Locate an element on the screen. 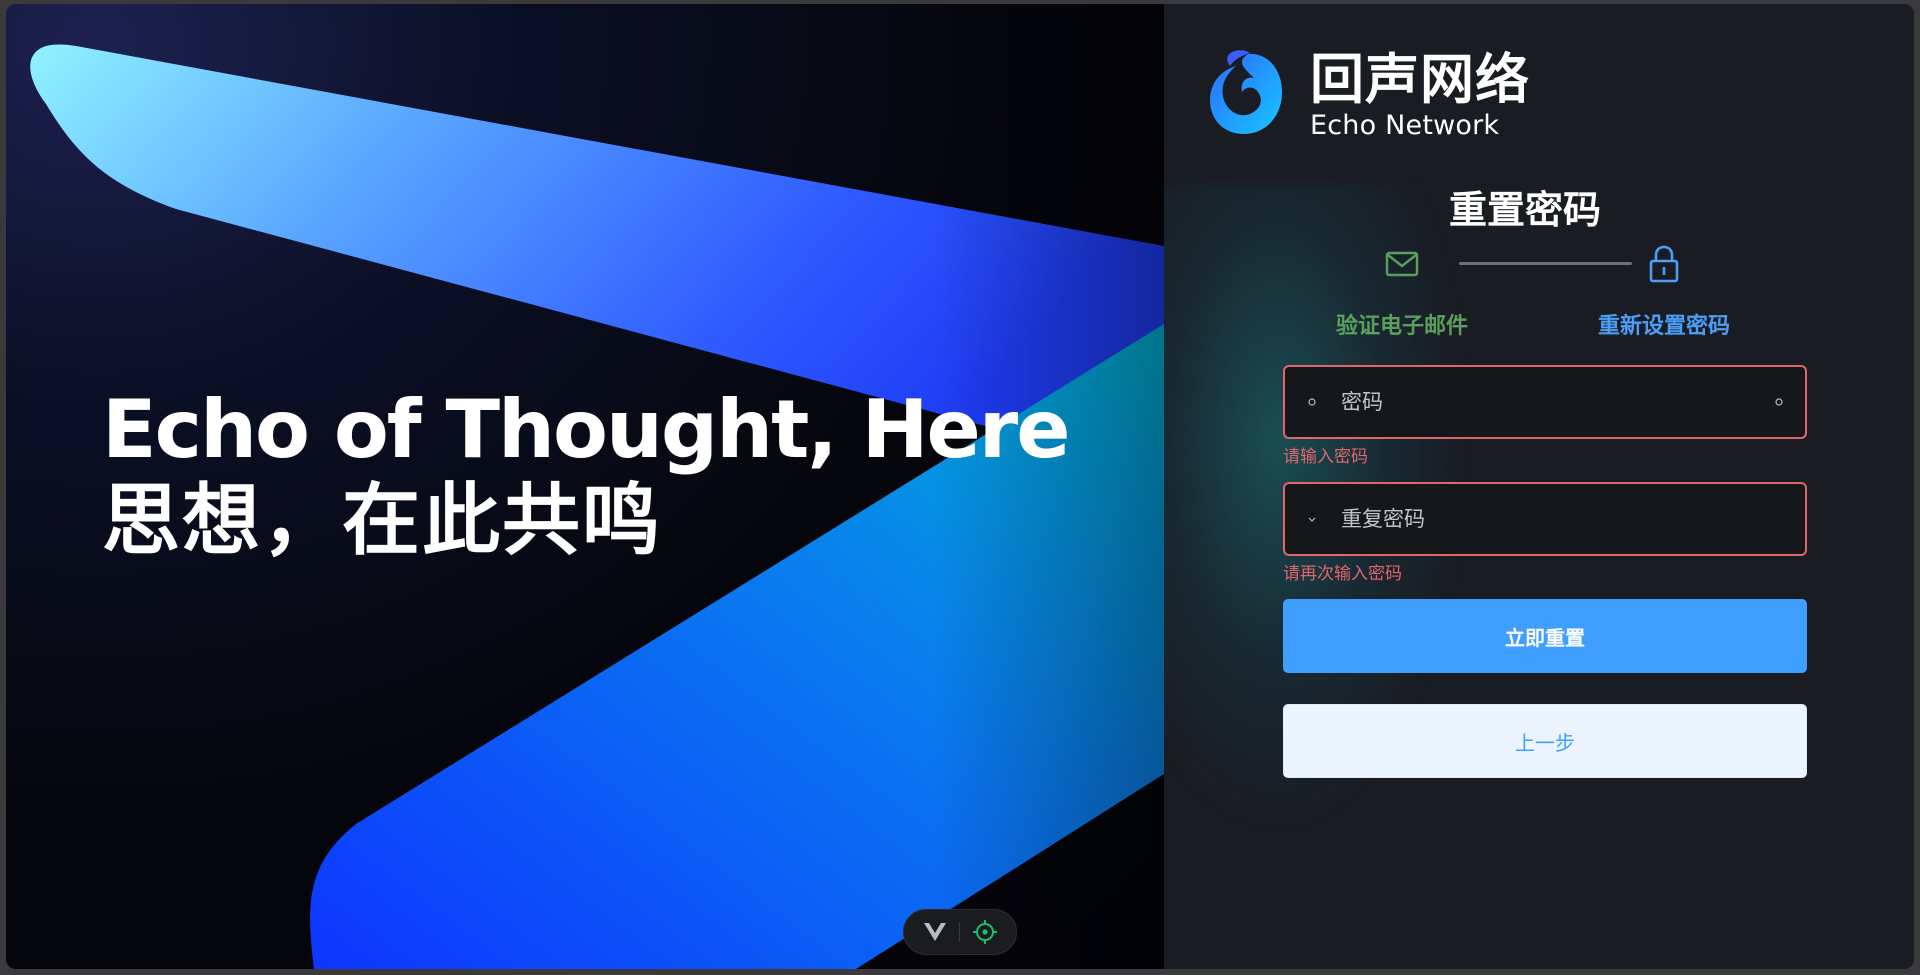 The width and height of the screenshot is (1920, 975). step-verify-email: 验证电子邮件 is located at coordinates (1402, 290).